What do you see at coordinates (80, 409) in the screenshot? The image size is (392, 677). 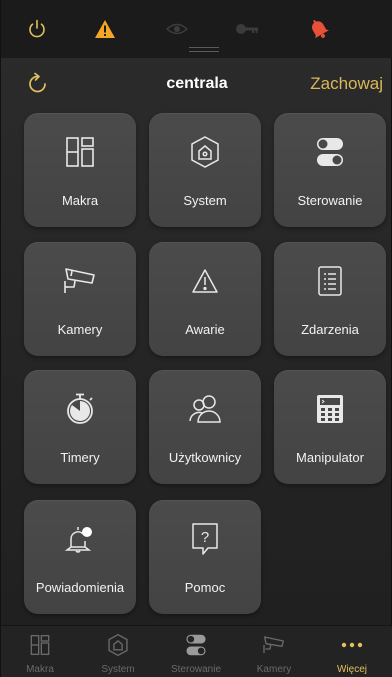 I see `stopwatch-icon` at bounding box center [80, 409].